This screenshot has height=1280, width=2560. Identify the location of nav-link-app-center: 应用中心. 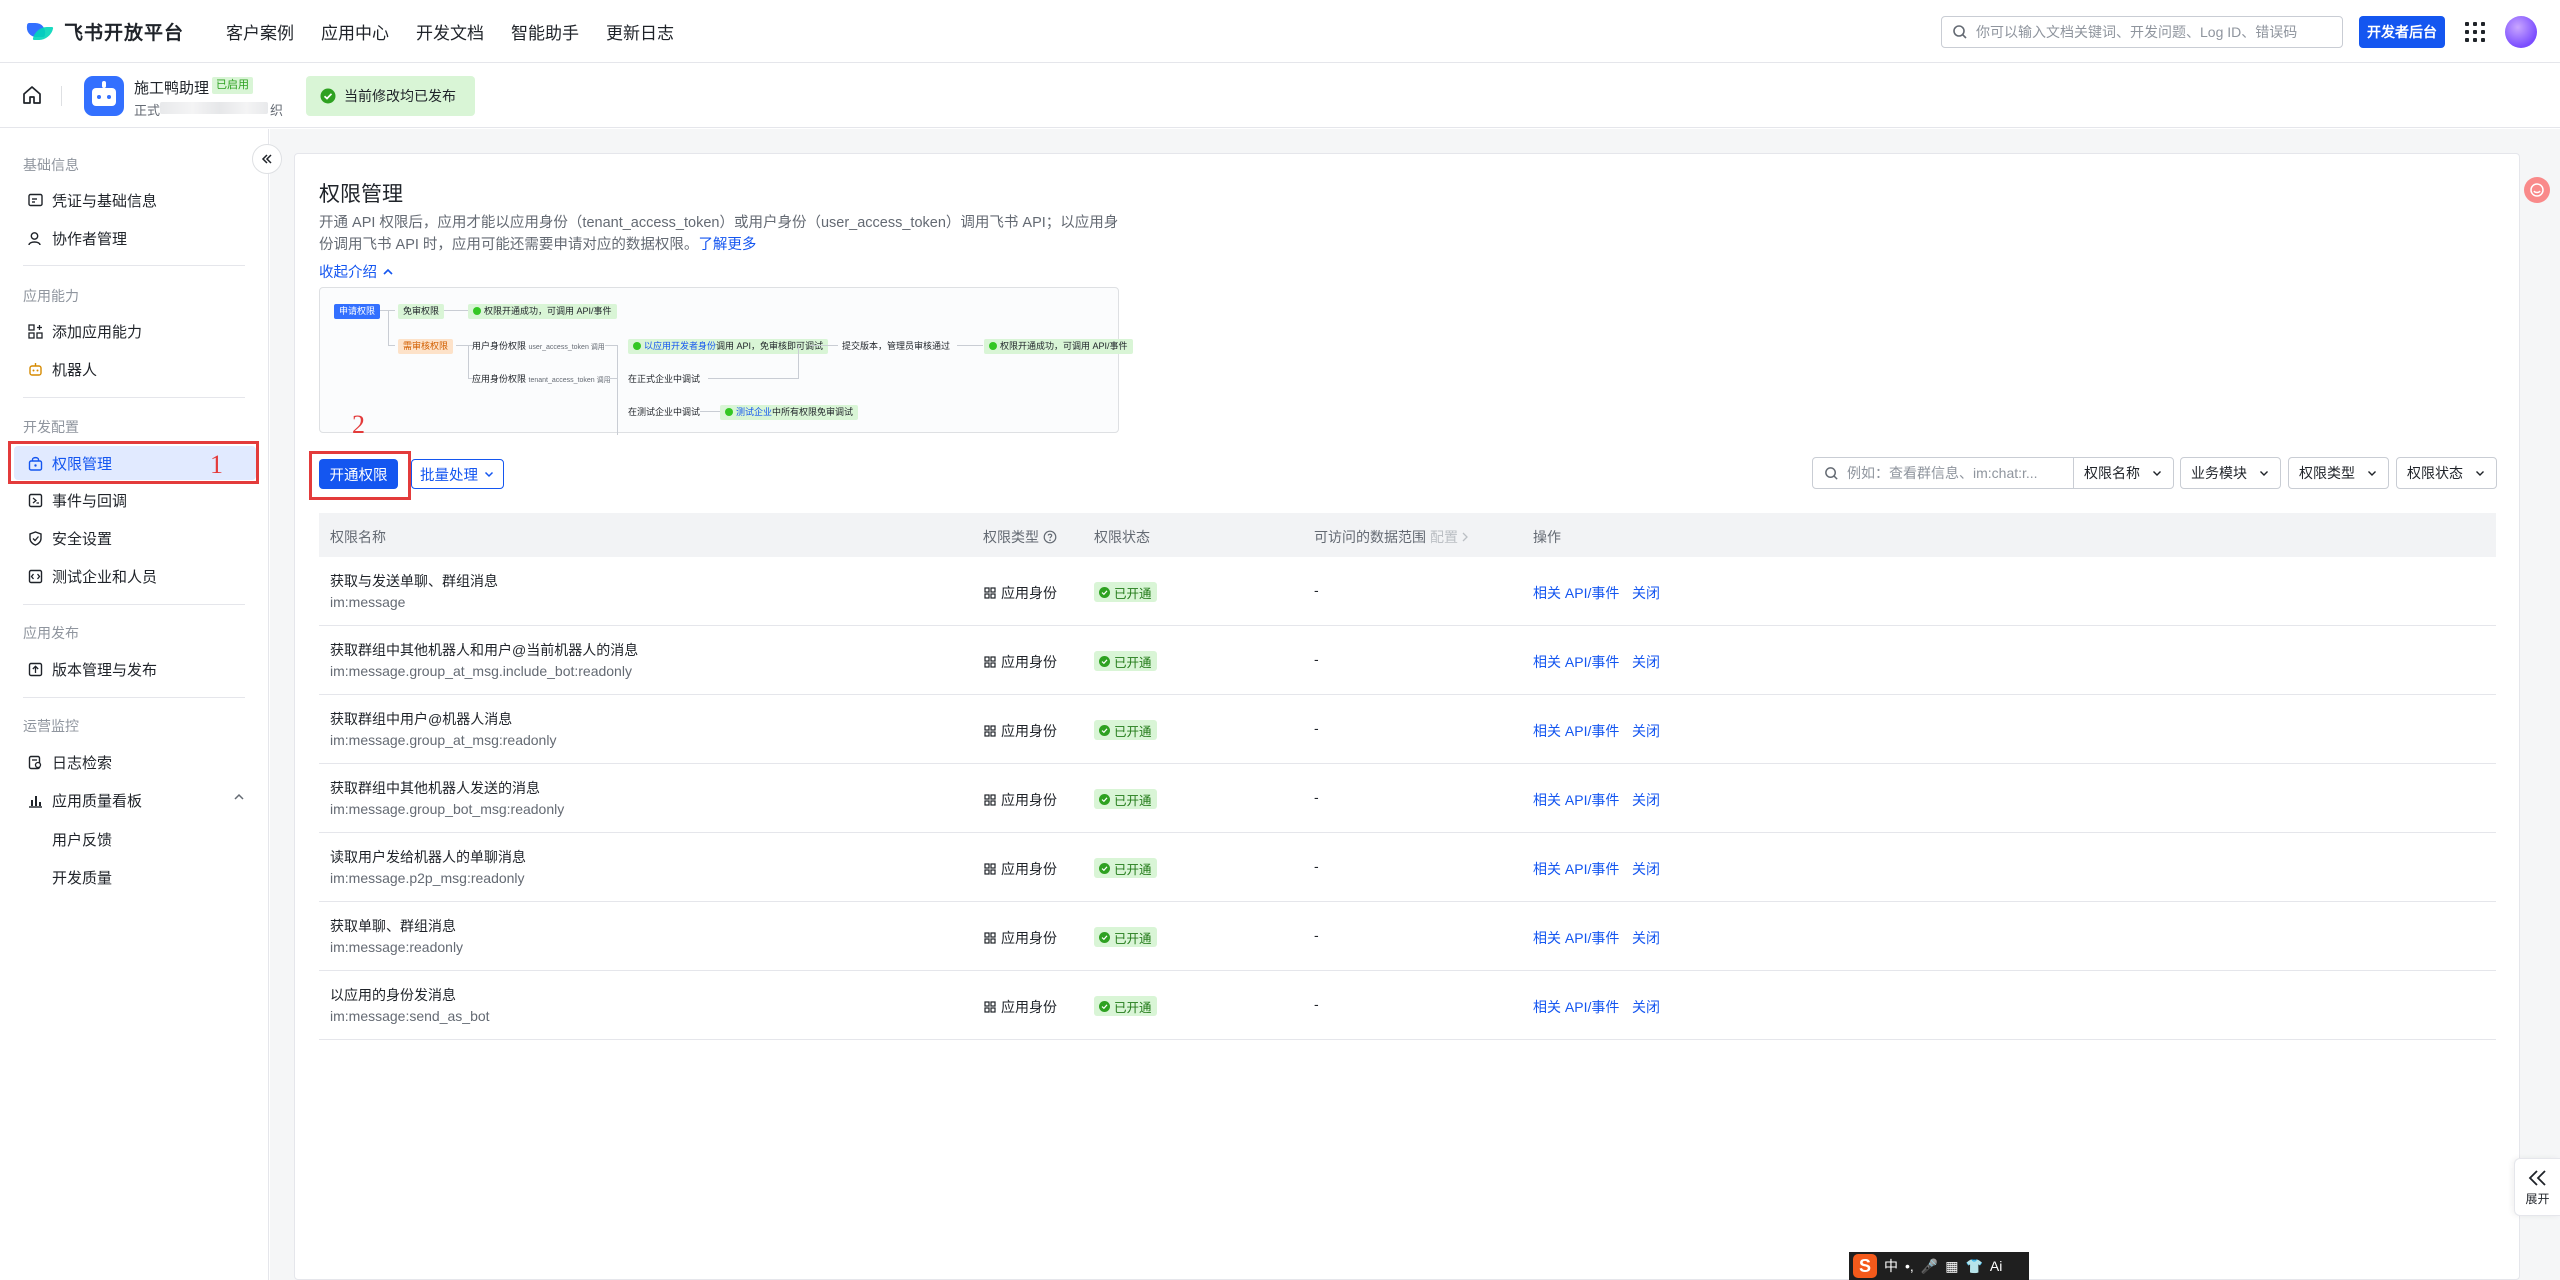
(355, 31).